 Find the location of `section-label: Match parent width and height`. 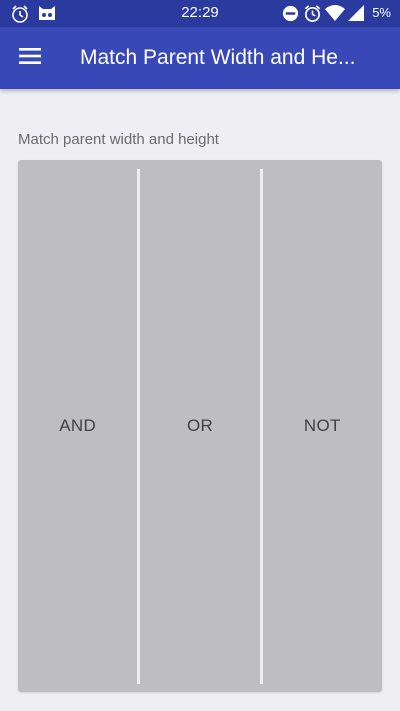

section-label: Match parent width and height is located at coordinates (118, 139).